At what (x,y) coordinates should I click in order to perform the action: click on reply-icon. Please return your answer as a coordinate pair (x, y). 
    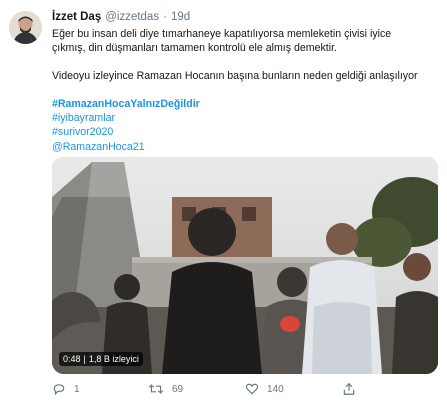
    Looking at the image, I should click on (59, 389).